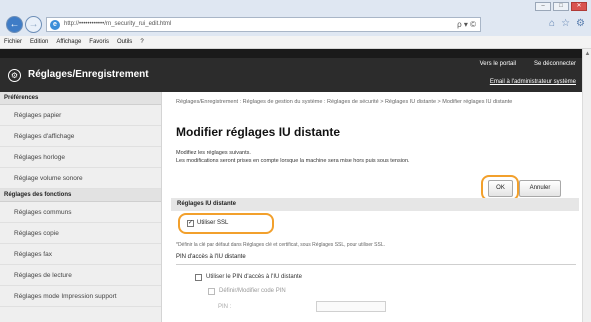 The height and width of the screenshot is (322, 591). Describe the element at coordinates (33, 24) in the screenshot. I see `forward-button: →` at that location.